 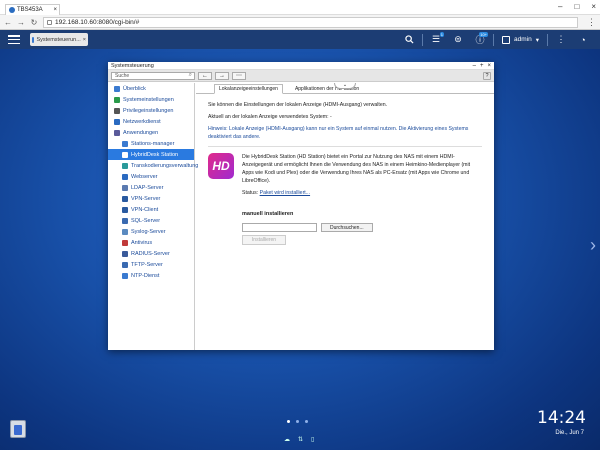 I want to click on sidebar-item: LDAP-Server, so click(x=151, y=187).